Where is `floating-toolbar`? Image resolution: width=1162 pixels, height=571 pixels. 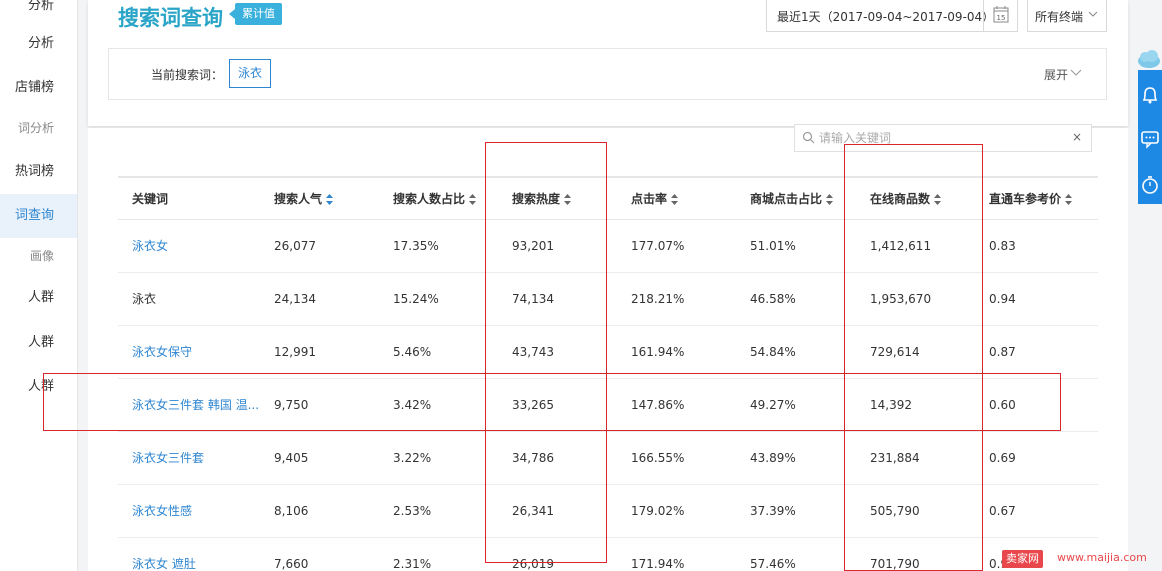 floating-toolbar is located at coordinates (1150, 137).